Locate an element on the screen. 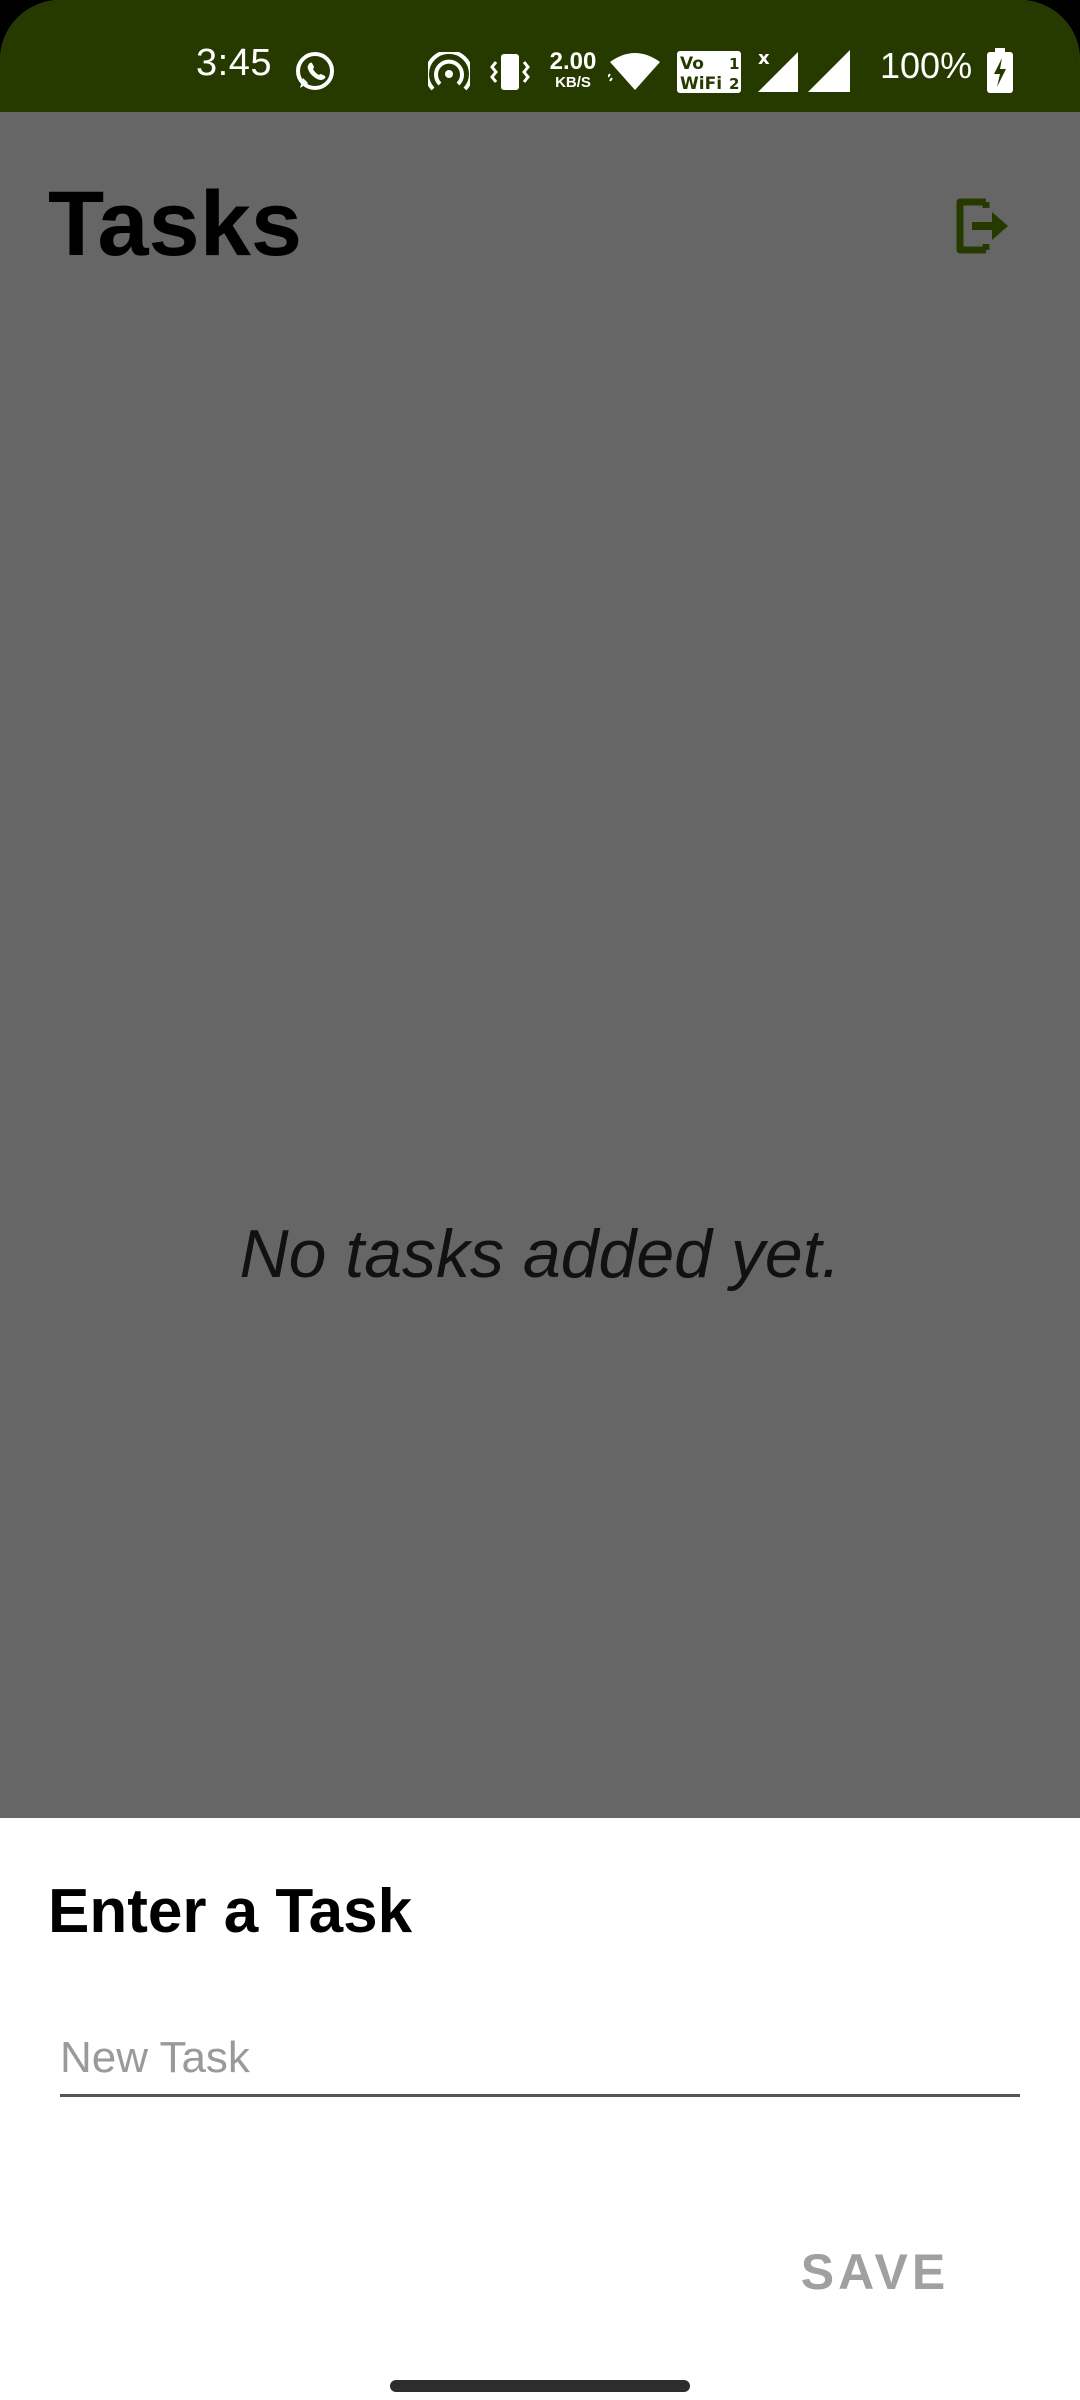 The image size is (1080, 2400). vowifi-icon: Vo WiFi 1 2 is located at coordinates (709, 74).